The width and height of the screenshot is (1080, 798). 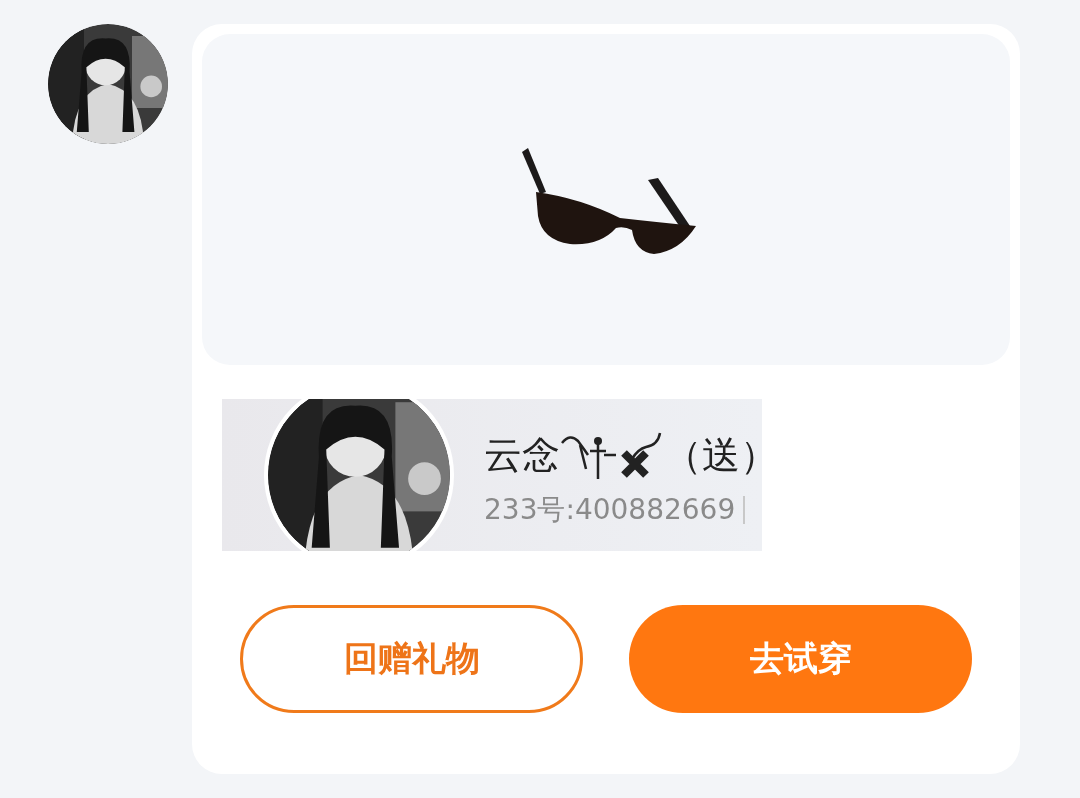 What do you see at coordinates (411, 659) in the screenshot?
I see `return-gift-button: 回赠礼物` at bounding box center [411, 659].